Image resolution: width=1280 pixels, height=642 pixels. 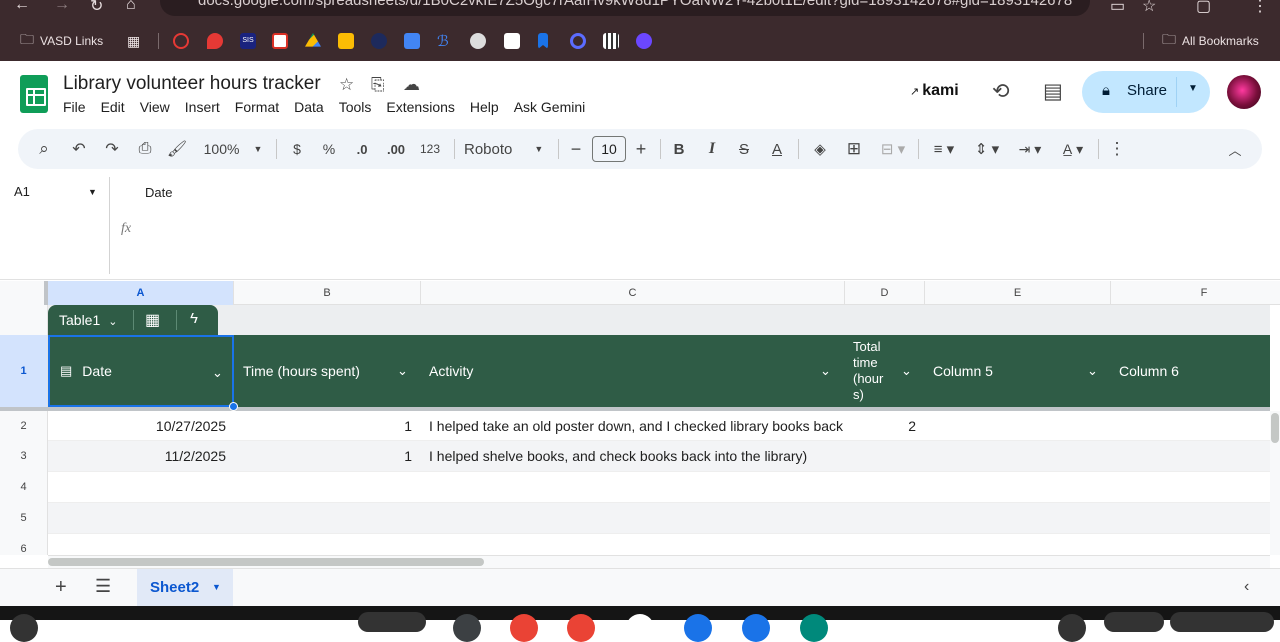 I want to click on horizontal-scroll-thumb, so click(x=266, y=562).